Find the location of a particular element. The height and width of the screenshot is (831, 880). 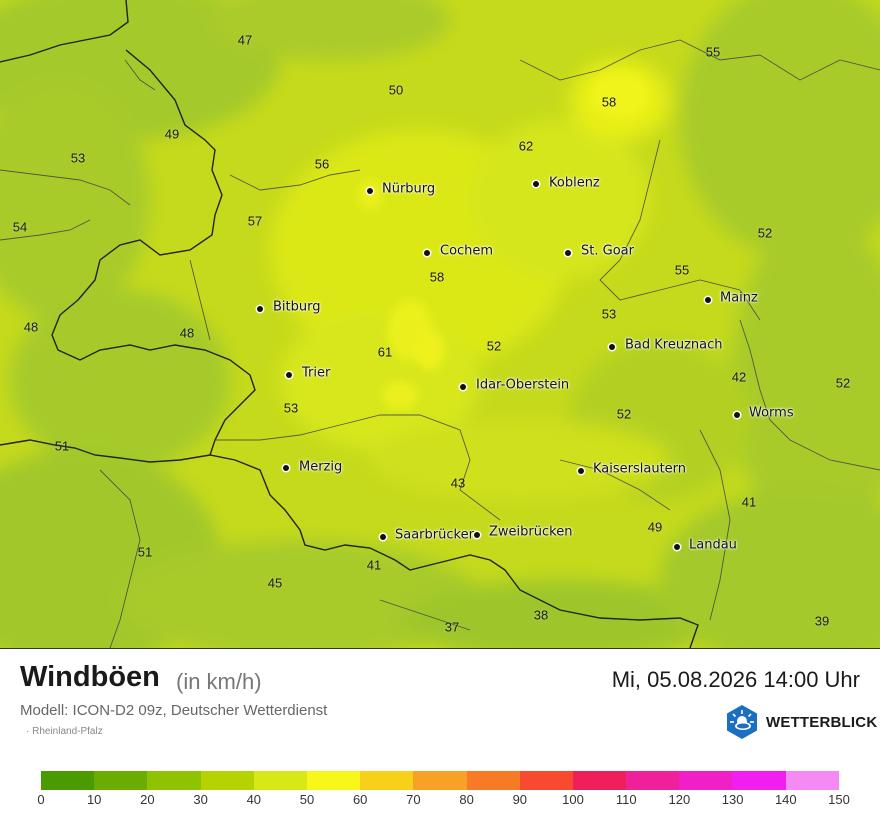

brand-logo: WETTERBLICK is located at coordinates (800, 722).